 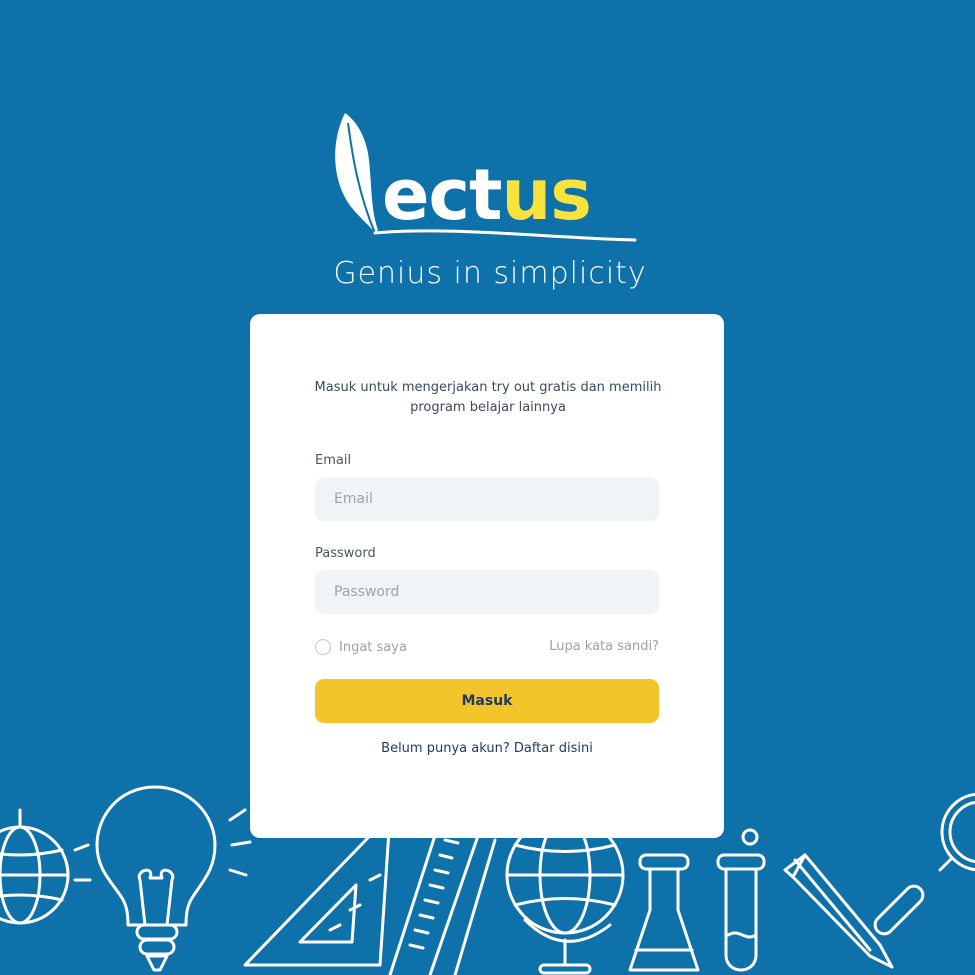 I want to click on email-field, so click(x=487, y=499).